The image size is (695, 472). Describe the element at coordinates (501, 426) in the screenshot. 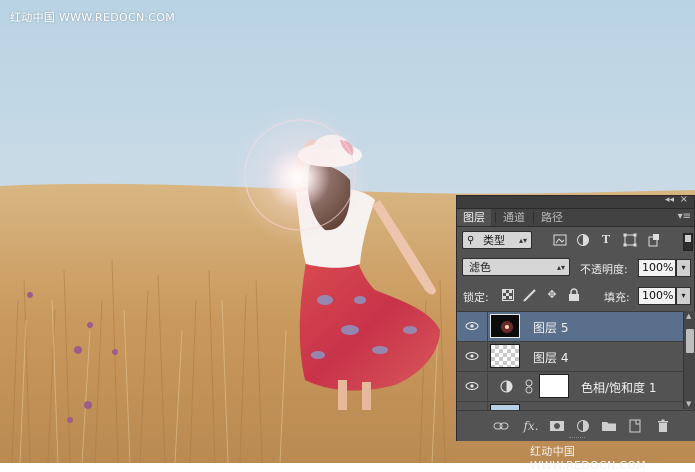

I see `link-layers-icon` at that location.